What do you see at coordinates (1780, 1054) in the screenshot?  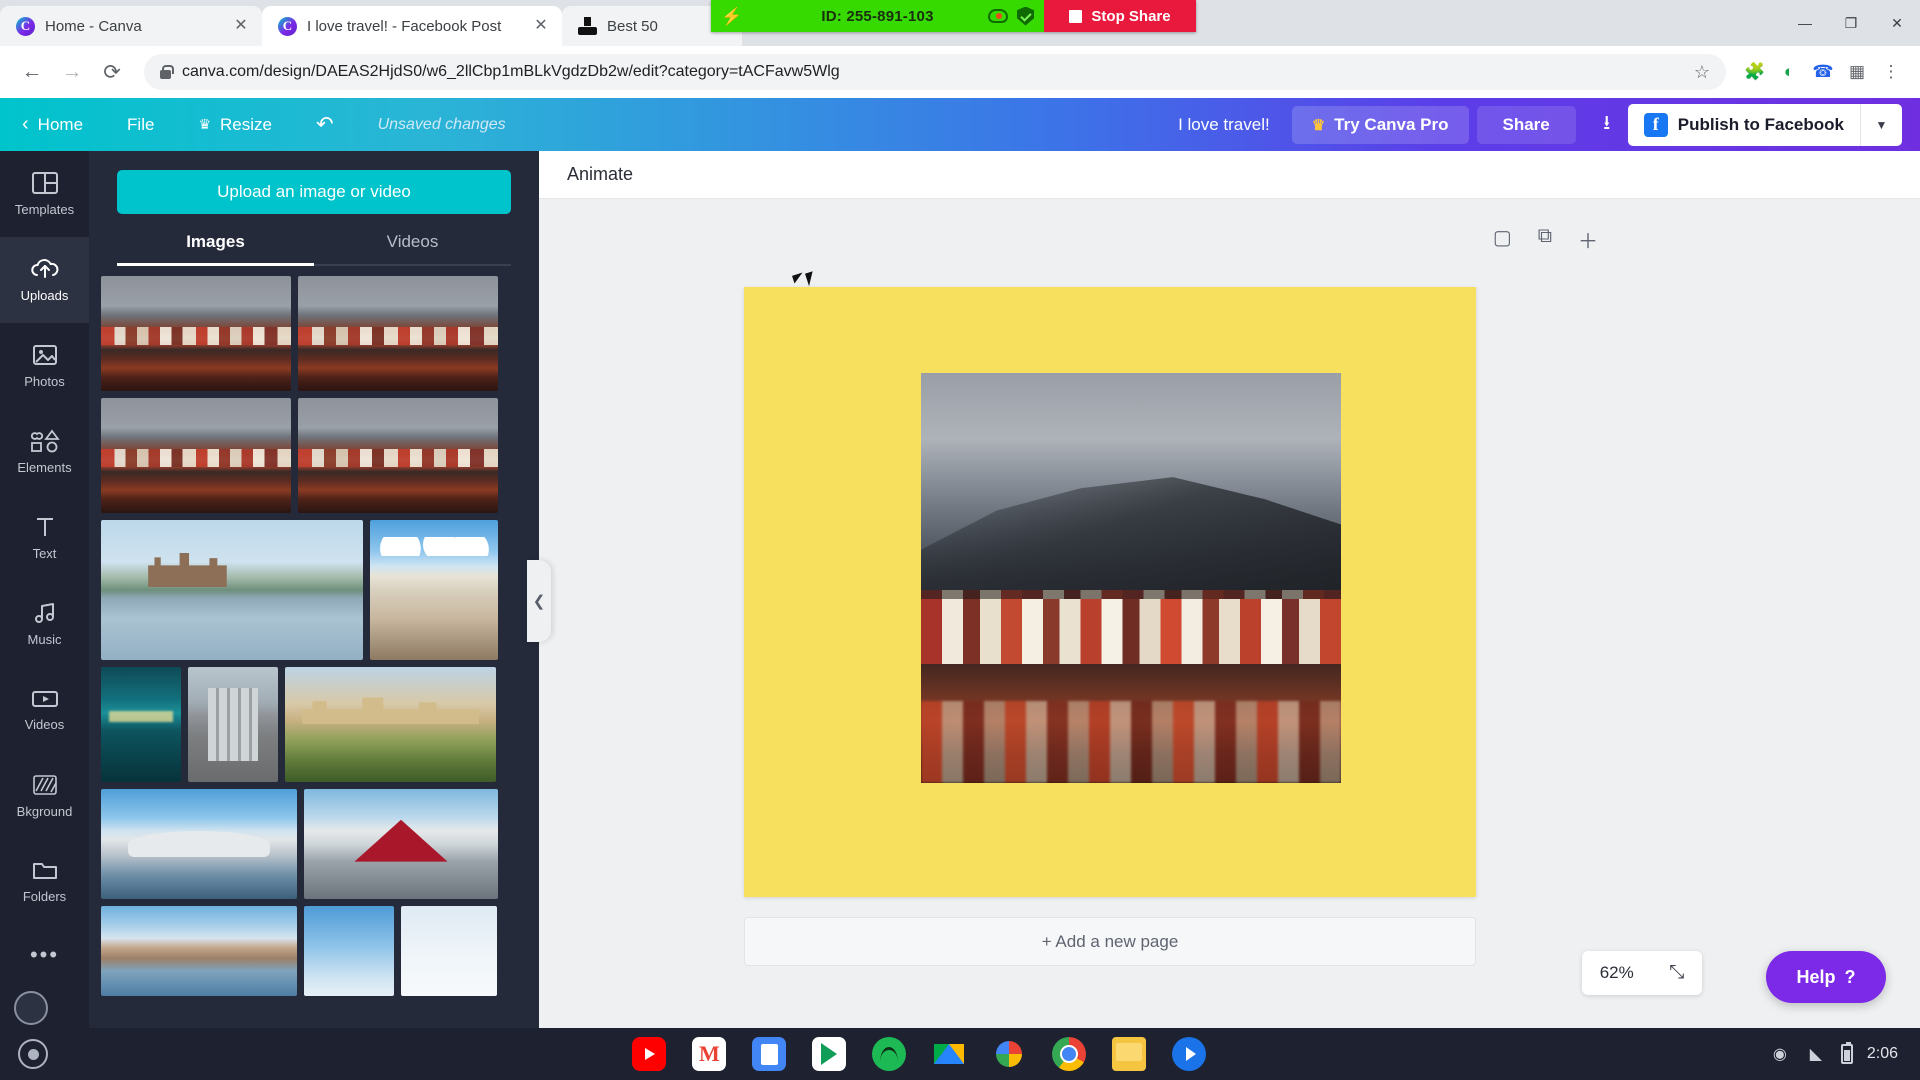 I see `accessibility-icon: ◉` at bounding box center [1780, 1054].